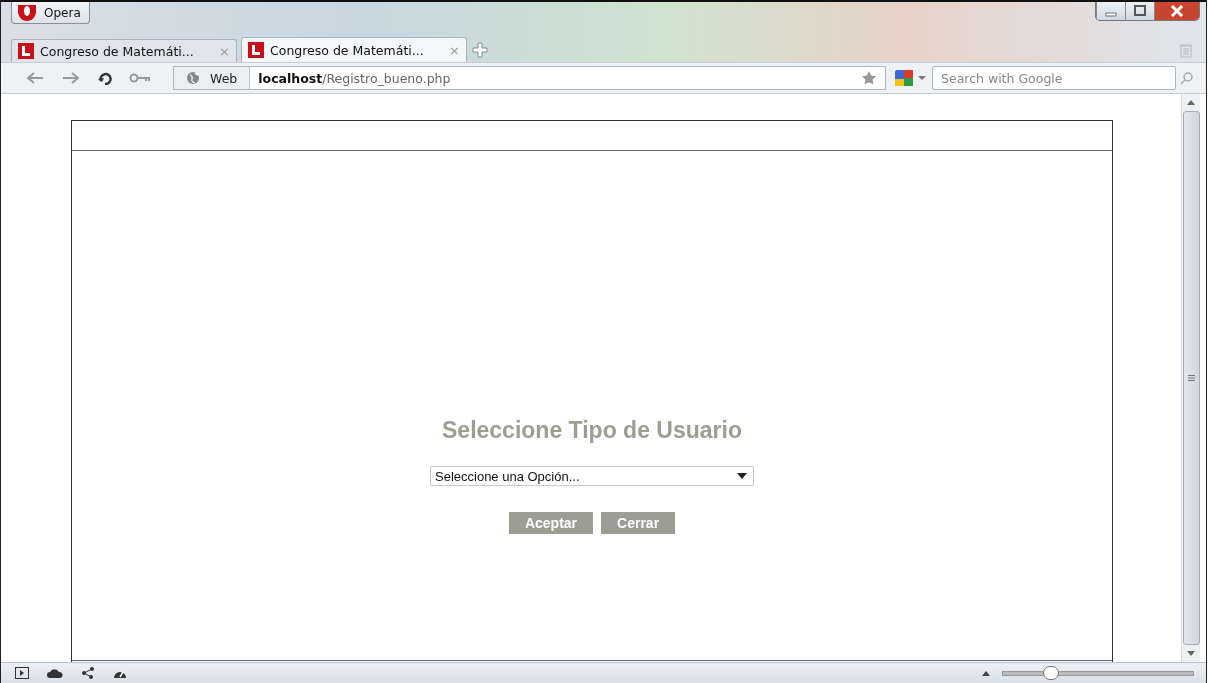 This screenshot has height=683, width=1209. Describe the element at coordinates (1187, 78) in the screenshot. I see `search-icon` at that location.